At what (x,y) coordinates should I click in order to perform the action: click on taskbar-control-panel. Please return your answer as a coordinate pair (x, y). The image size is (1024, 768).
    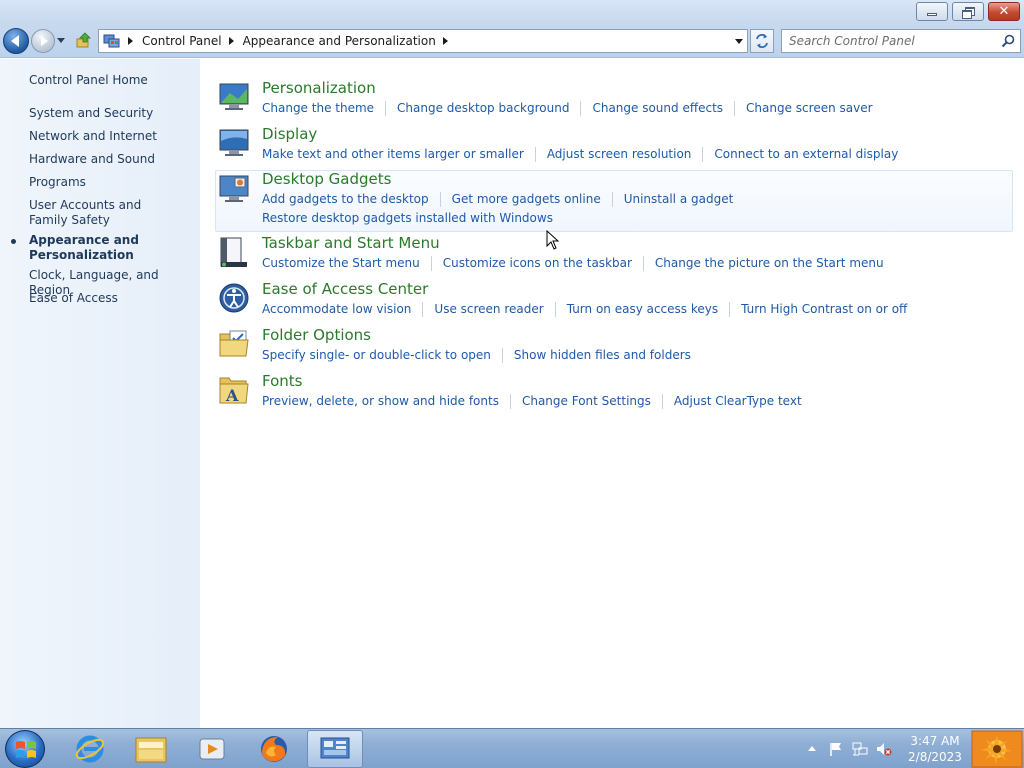
    Looking at the image, I should click on (335, 749).